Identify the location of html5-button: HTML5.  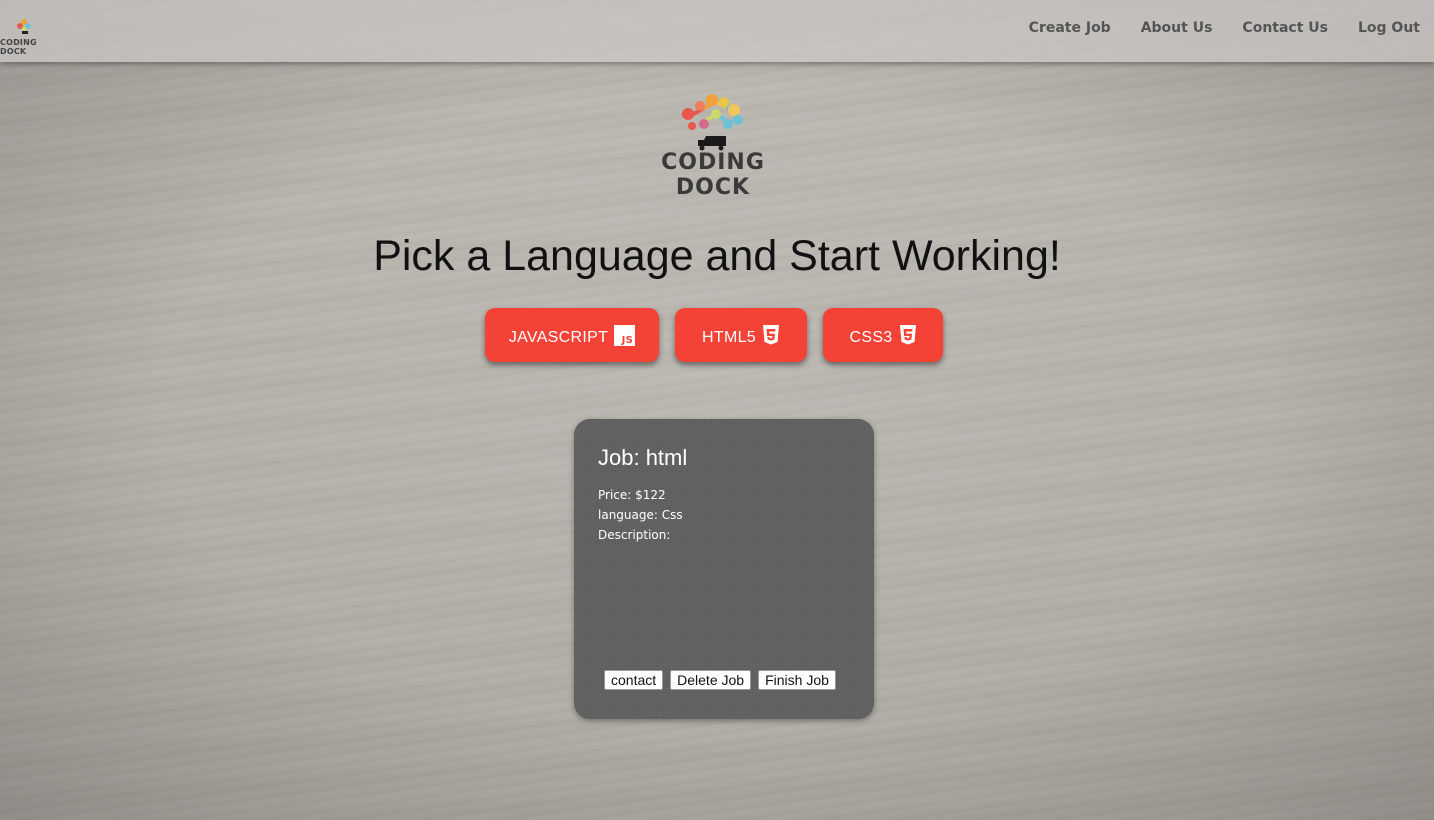
(741, 335).